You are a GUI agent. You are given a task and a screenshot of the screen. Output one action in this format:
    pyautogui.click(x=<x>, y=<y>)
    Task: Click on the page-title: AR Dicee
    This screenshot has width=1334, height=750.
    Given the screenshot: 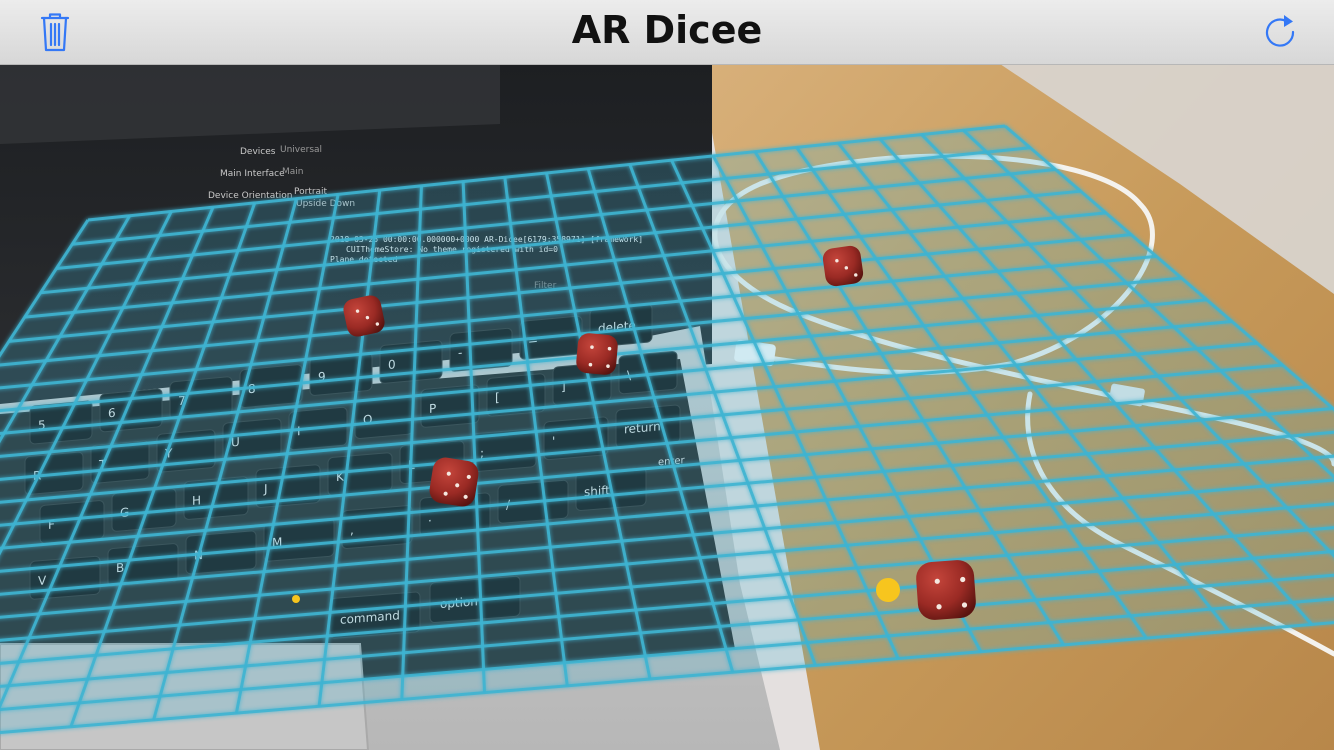 What is the action you would take?
    pyautogui.click(x=667, y=30)
    